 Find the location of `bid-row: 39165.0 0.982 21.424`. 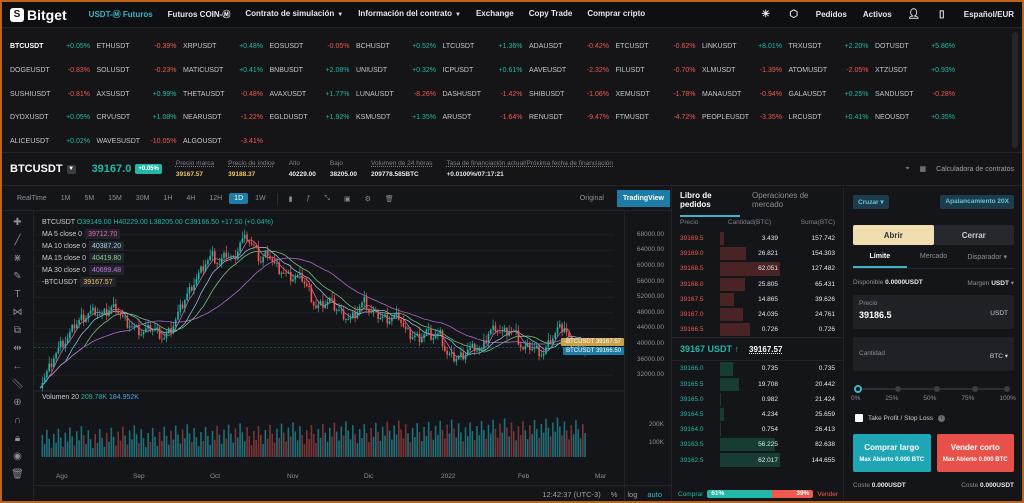

bid-row: 39165.0 0.982 21.424 is located at coordinates (757, 399).